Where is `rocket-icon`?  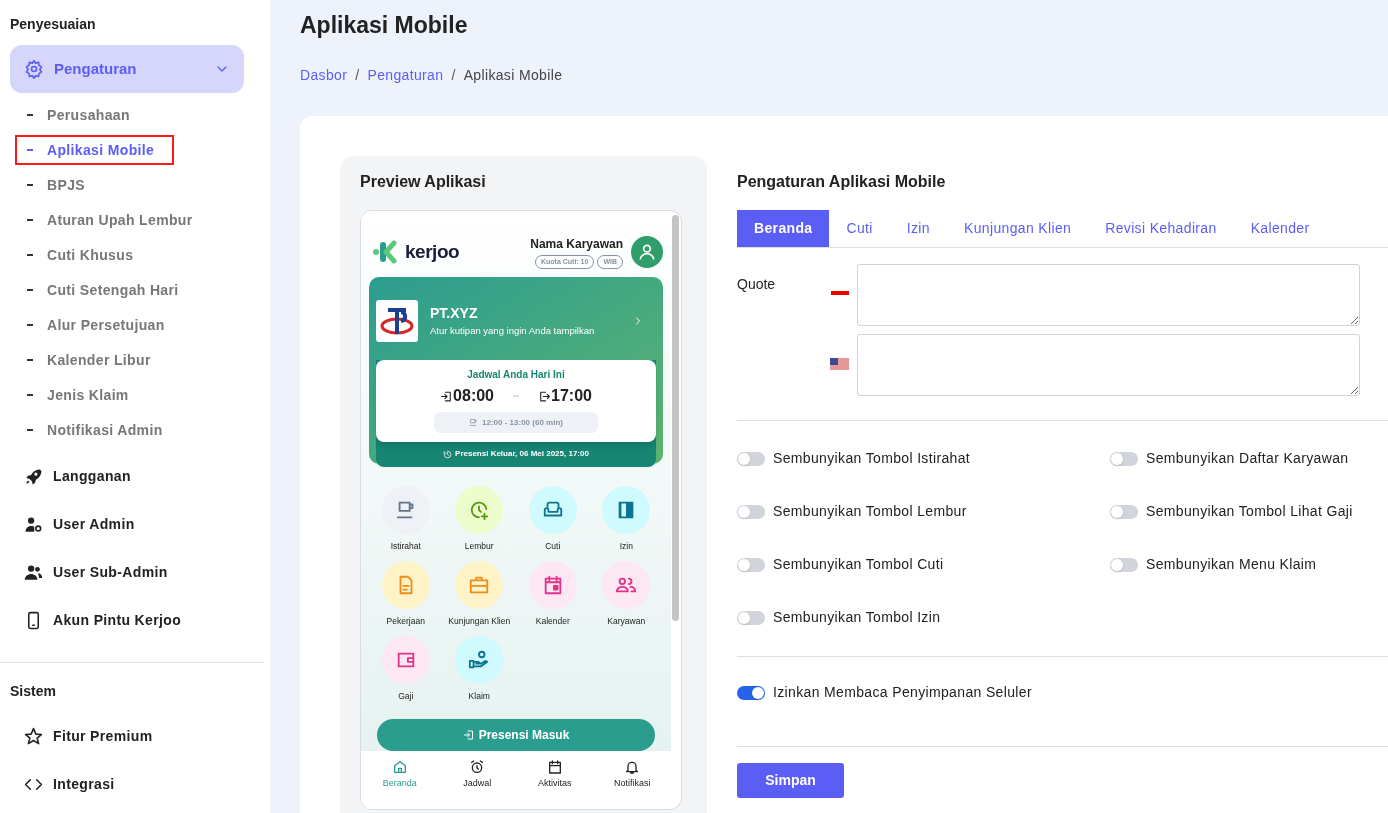
rocket-icon is located at coordinates (33, 476).